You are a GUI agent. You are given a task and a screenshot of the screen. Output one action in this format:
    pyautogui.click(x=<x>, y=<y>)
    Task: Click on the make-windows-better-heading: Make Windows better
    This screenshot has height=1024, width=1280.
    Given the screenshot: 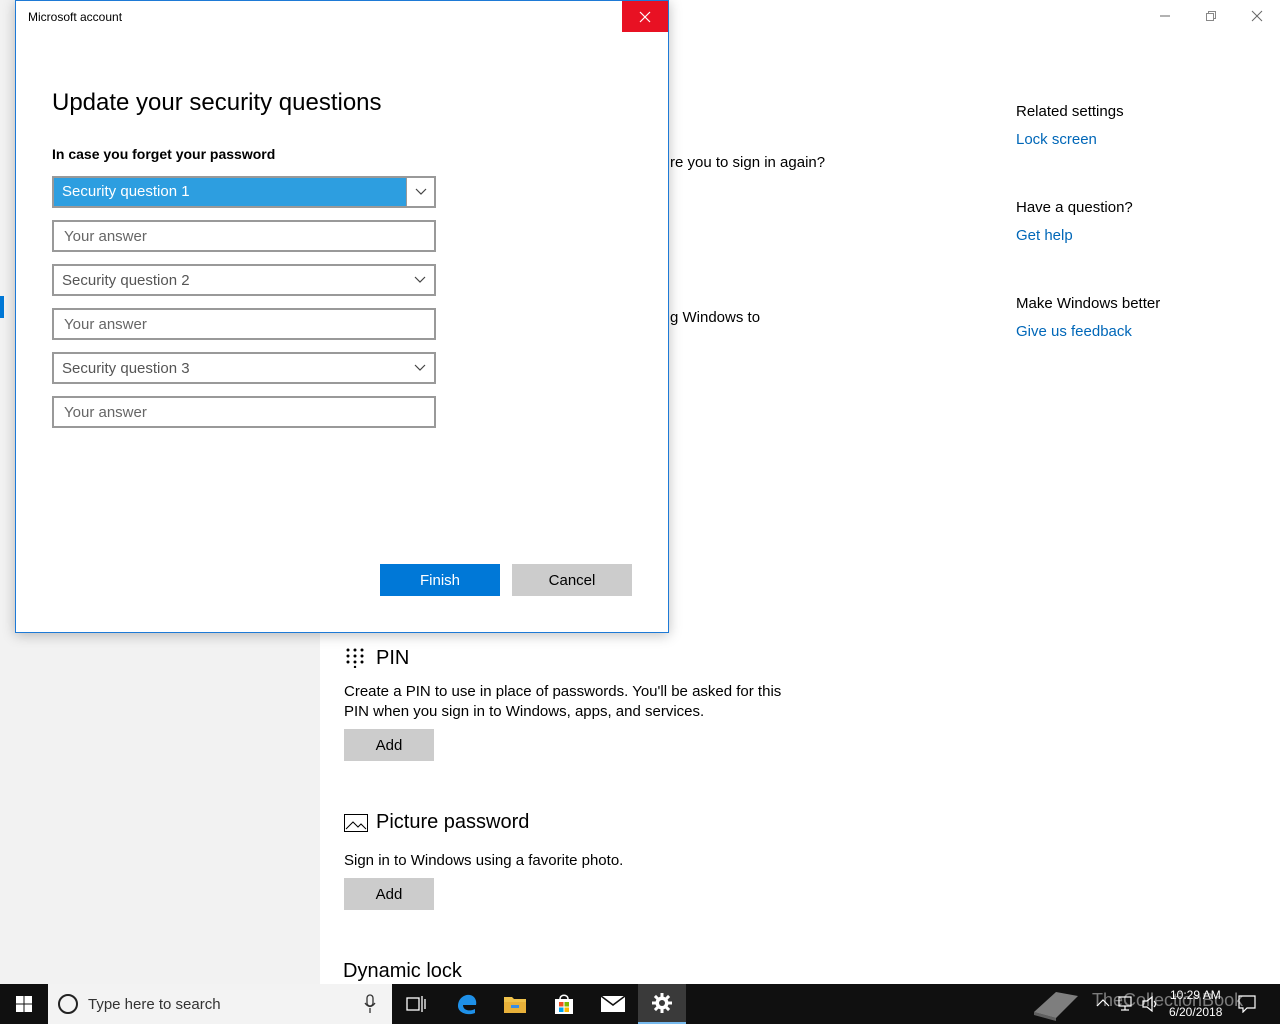 What is the action you would take?
    pyautogui.click(x=1088, y=303)
    